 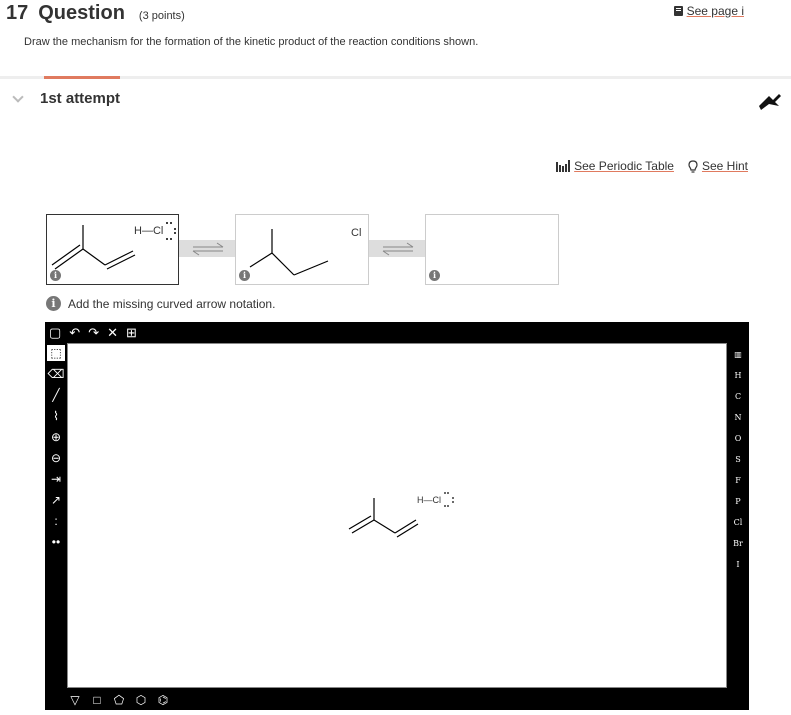 I want to click on plus-charge-icon: ⊕, so click(x=56, y=437).